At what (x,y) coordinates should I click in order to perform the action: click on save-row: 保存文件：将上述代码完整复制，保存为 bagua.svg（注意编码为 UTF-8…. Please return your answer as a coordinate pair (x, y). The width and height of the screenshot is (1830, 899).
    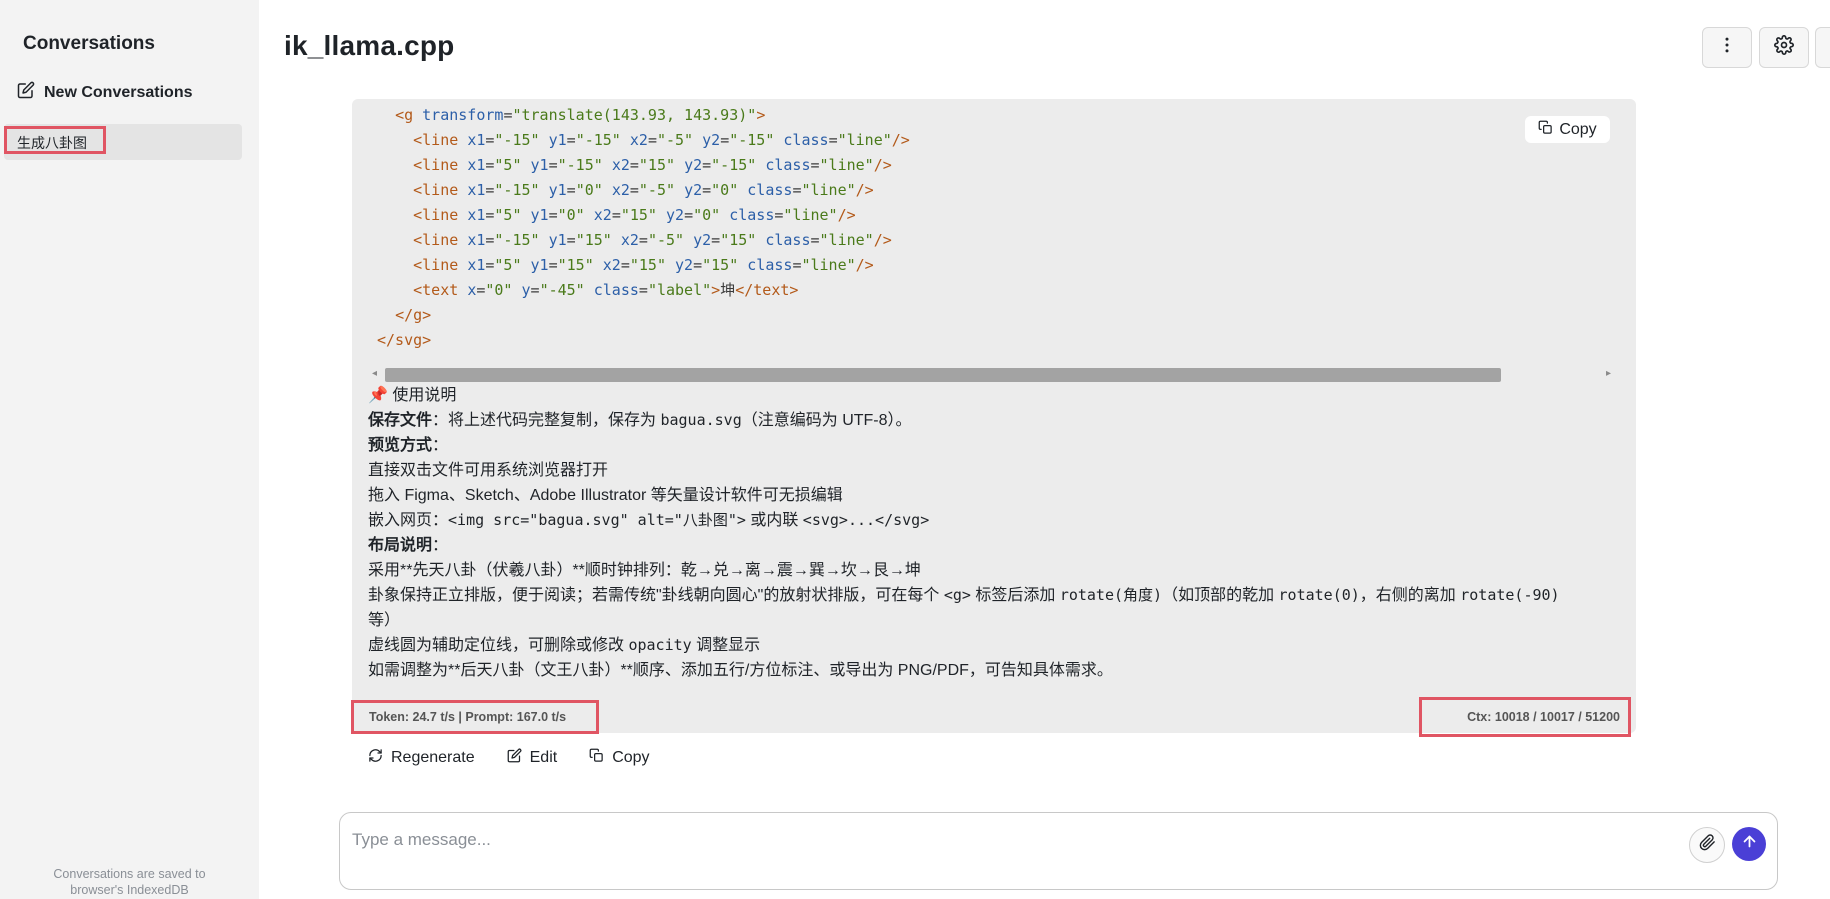
    Looking at the image, I should click on (998, 420).